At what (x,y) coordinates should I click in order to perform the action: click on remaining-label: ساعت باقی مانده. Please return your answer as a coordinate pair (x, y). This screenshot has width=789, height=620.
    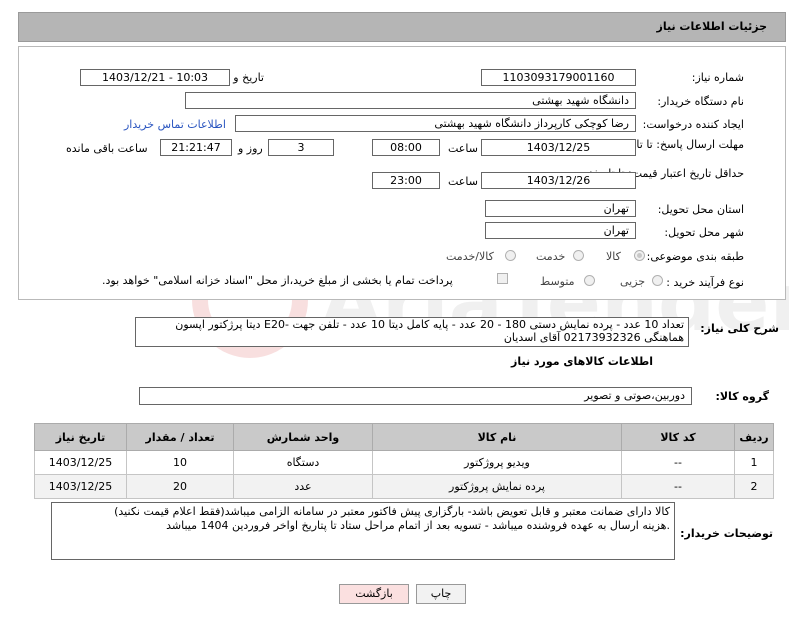
    Looking at the image, I should click on (107, 148).